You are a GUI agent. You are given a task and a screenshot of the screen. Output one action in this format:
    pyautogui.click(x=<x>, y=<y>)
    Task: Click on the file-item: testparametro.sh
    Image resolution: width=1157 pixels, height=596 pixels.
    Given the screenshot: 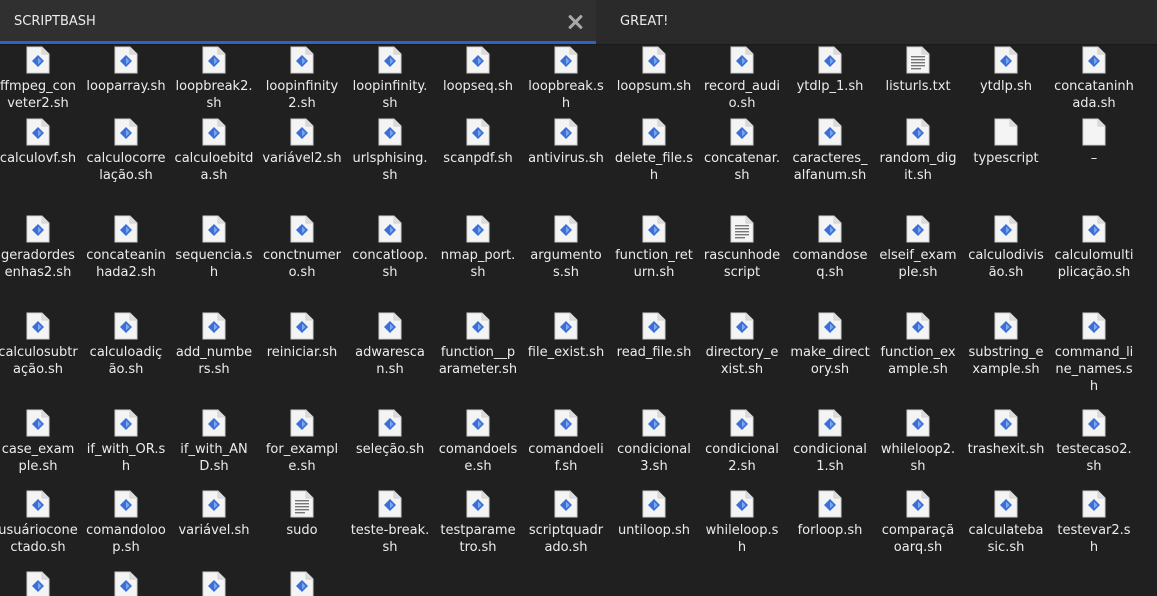 What is the action you would take?
    pyautogui.click(x=478, y=523)
    